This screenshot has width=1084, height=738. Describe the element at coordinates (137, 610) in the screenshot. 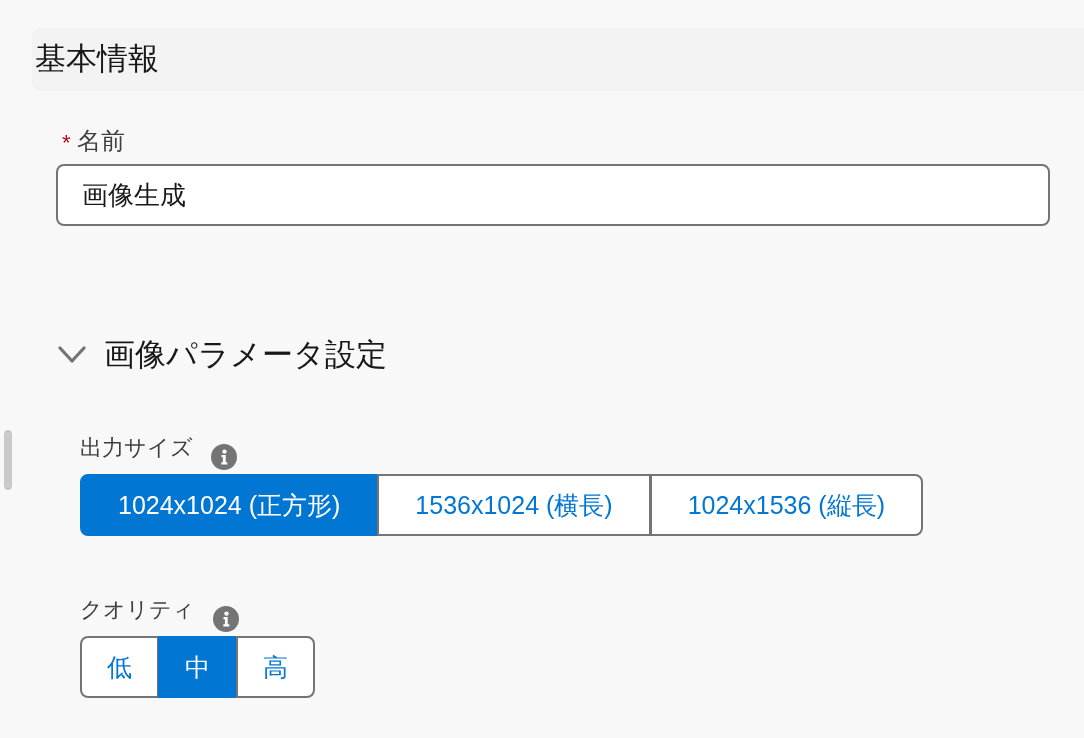

I see `field-label: クオリティ` at that location.